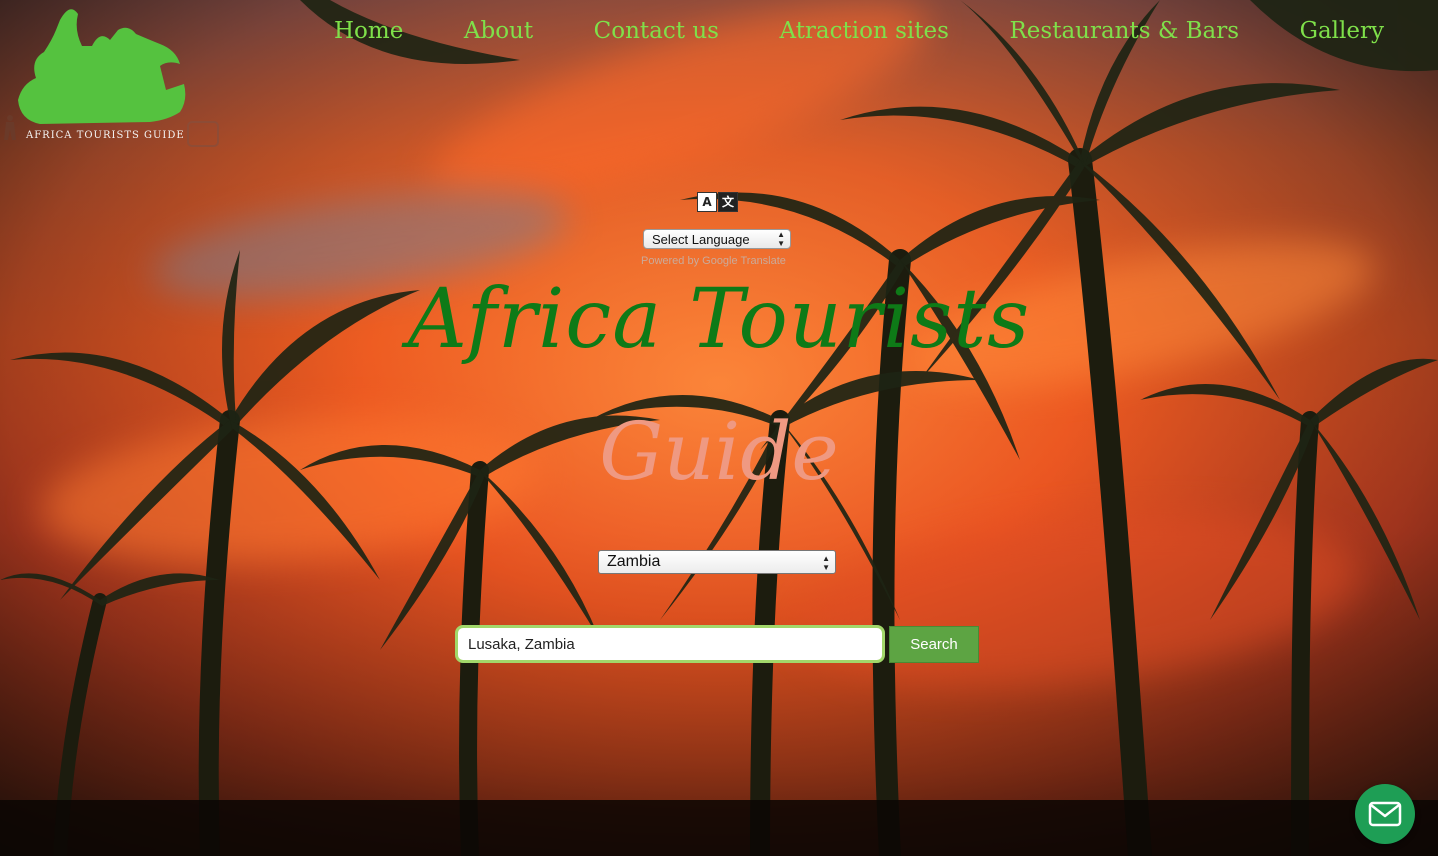 Image resolution: width=1438 pixels, height=856 pixels. What do you see at coordinates (719, 451) in the screenshot?
I see `hero-title-line2: Guide` at bounding box center [719, 451].